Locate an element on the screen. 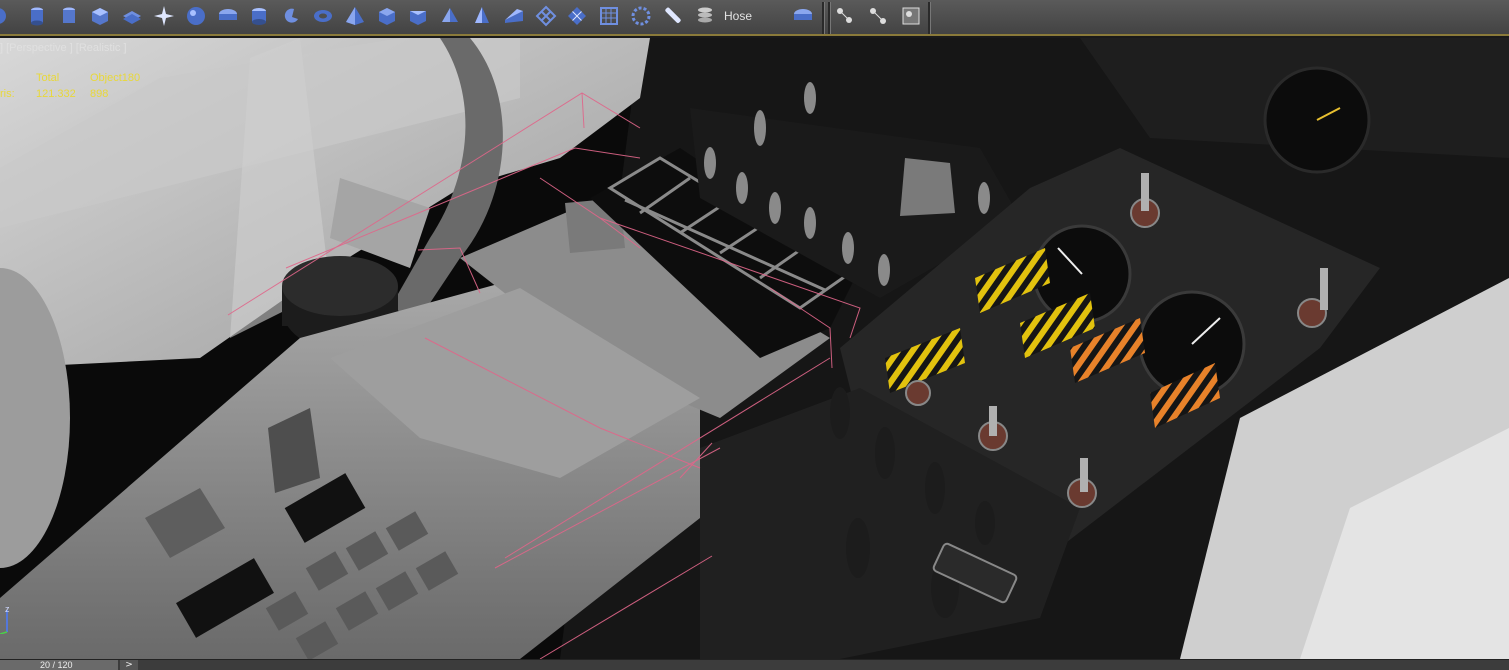  toolbar-button-tube is located at coordinates (69, 16).